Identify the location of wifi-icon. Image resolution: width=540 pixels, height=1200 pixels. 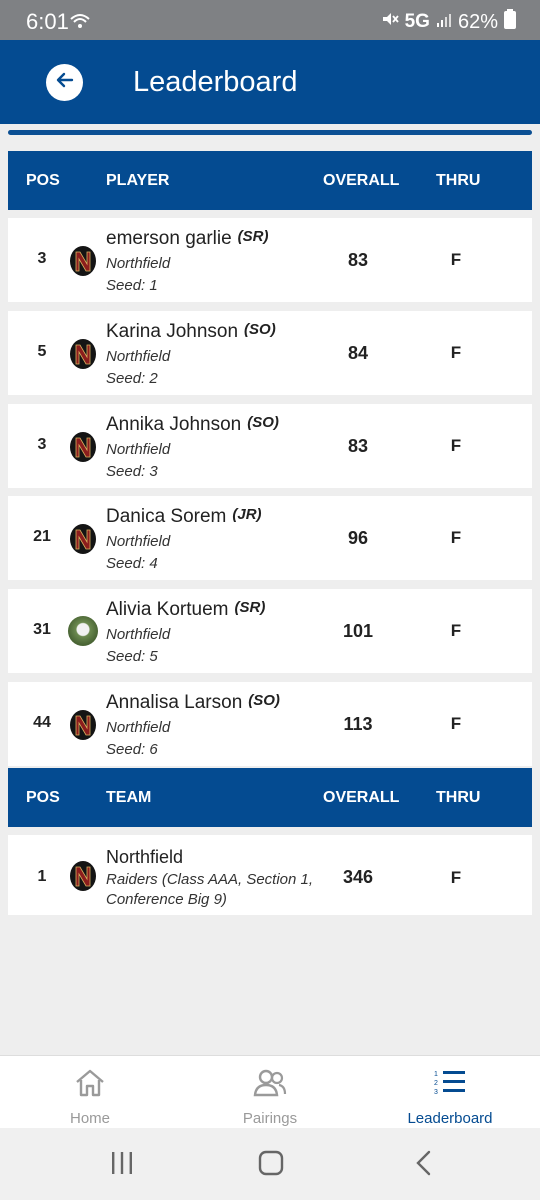
(80, 23).